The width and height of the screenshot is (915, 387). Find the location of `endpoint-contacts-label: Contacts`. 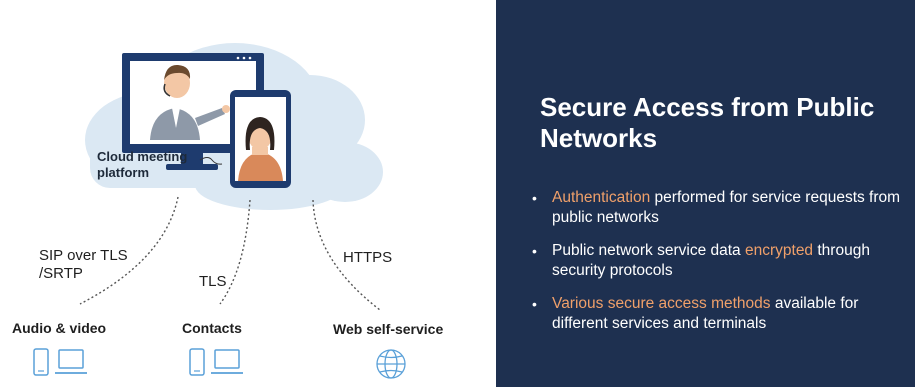

endpoint-contacts-label: Contacts is located at coordinates (212, 328).